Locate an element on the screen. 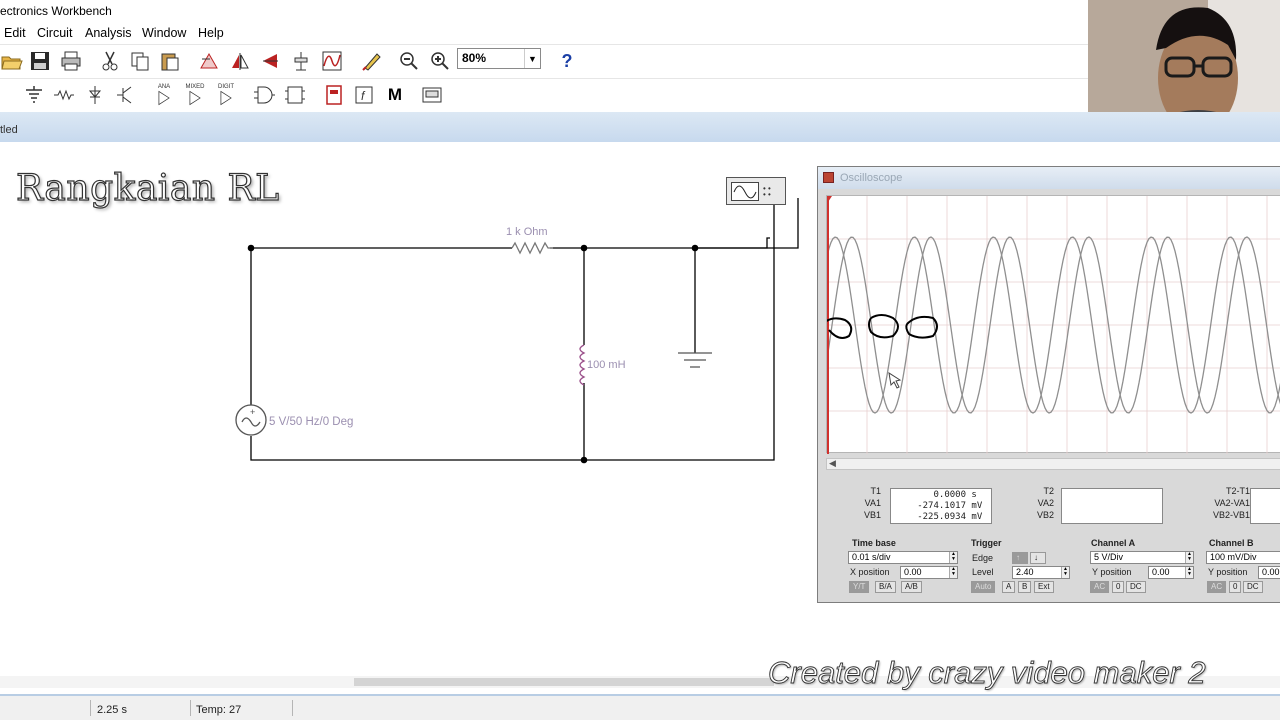 The height and width of the screenshot is (720, 1280). channel-b-ypos-input: 0.00 is located at coordinates (1269, 572).